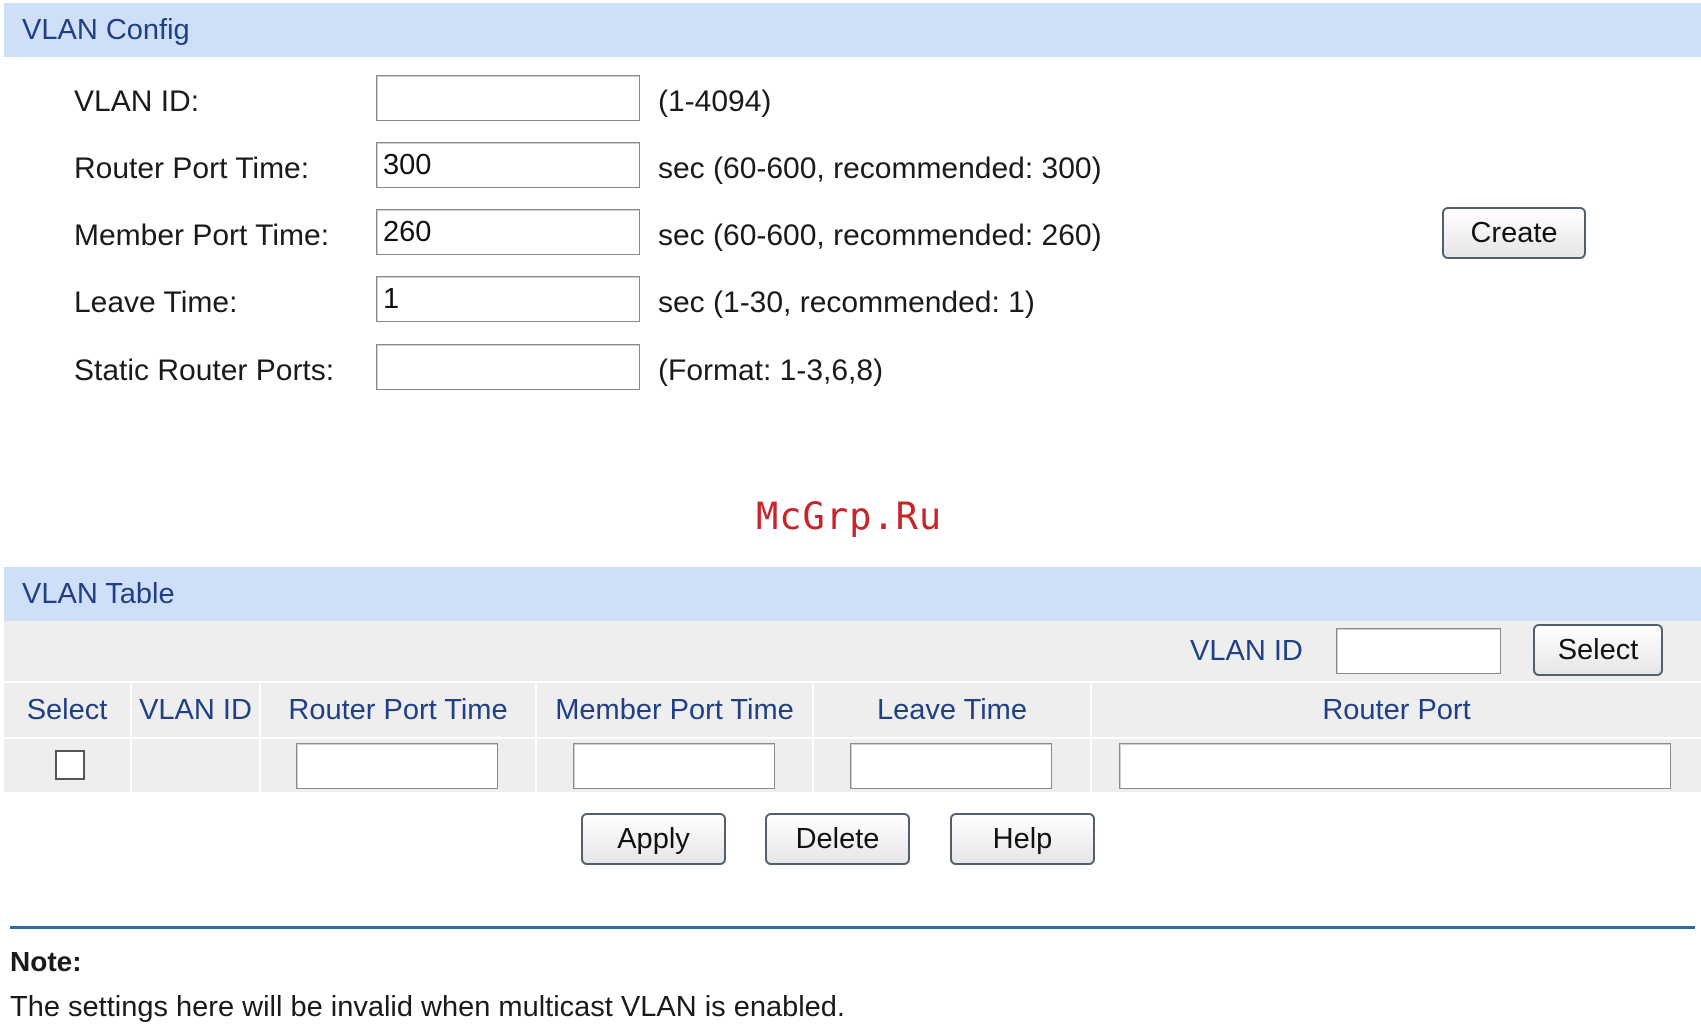 The height and width of the screenshot is (1033, 1701). I want to click on router-port-time-input, so click(508, 165).